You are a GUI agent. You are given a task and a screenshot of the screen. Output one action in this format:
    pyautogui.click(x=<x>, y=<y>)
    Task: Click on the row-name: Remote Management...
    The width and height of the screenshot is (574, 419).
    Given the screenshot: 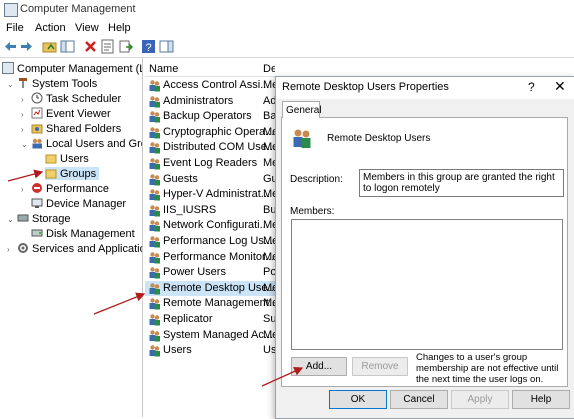 What is the action you would take?
    pyautogui.click(x=219, y=303)
    